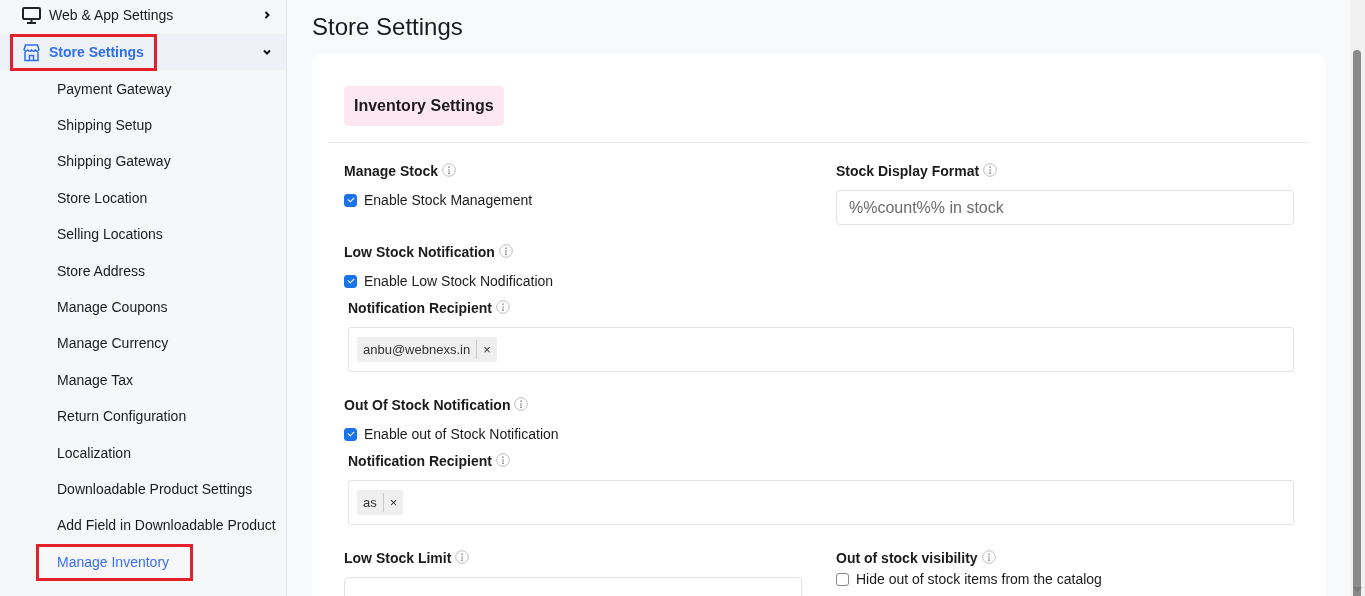 The height and width of the screenshot is (596, 1365). I want to click on section-title: Inventory Settings, so click(424, 106).